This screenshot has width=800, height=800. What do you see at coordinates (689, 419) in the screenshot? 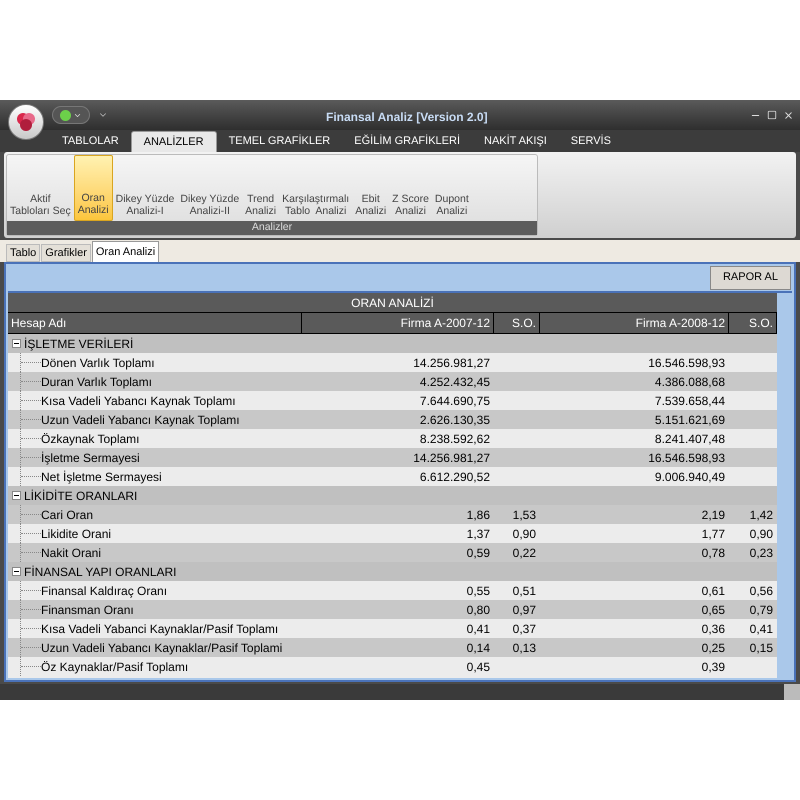
I see `table-cell: 5.151.621,69` at bounding box center [689, 419].